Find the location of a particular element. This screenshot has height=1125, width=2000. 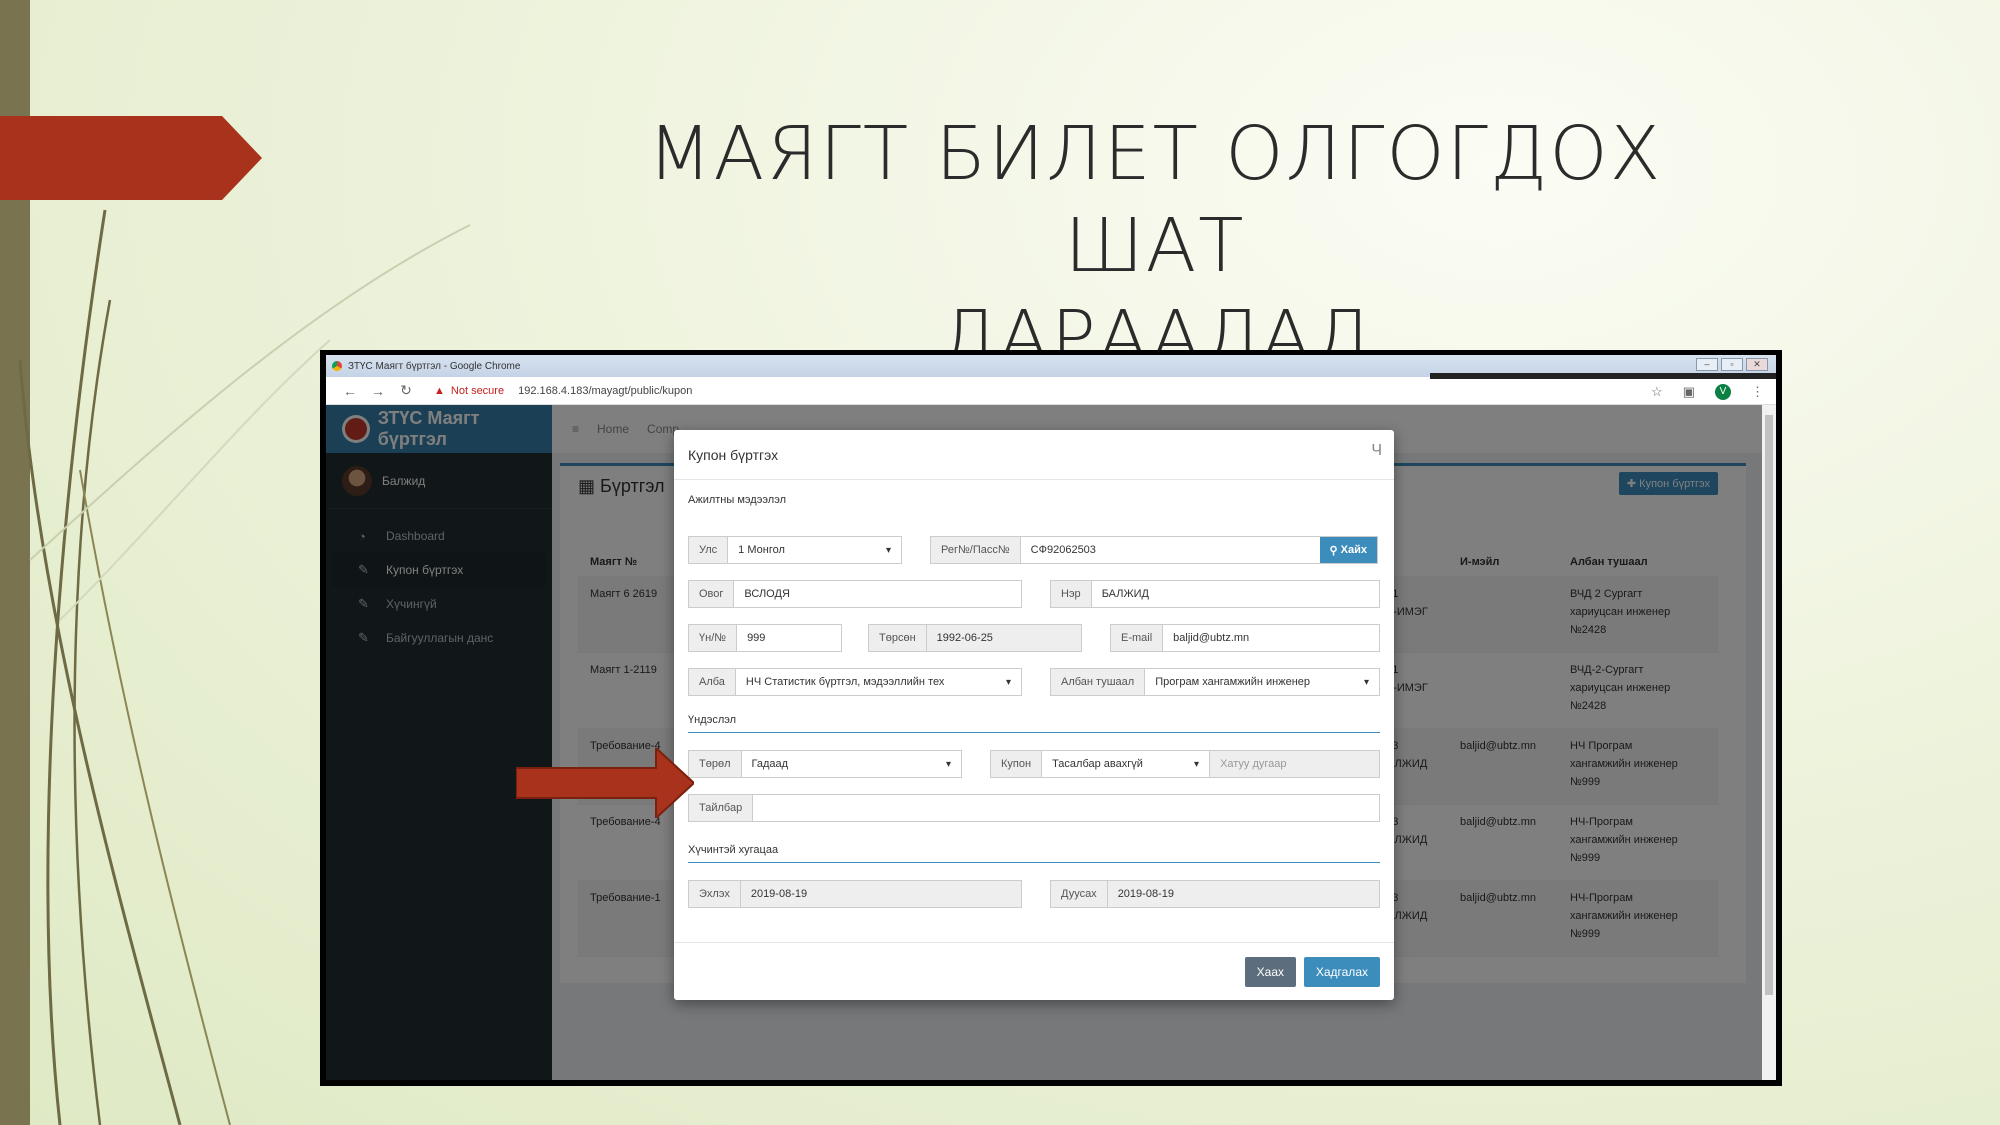

email-field: E-mail baljid@ubtz.mn is located at coordinates (1245, 638).